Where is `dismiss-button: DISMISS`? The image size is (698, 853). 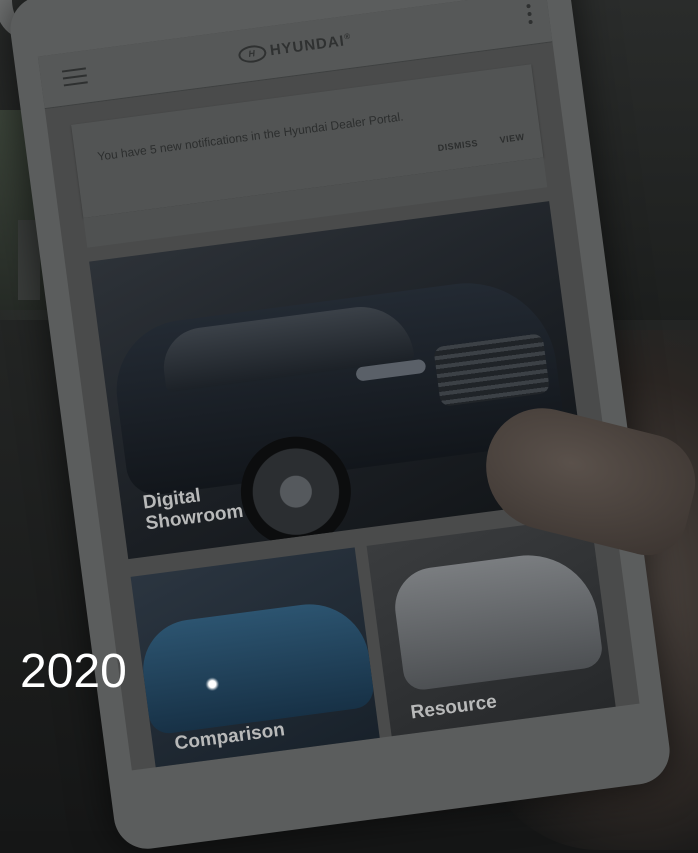
dismiss-button: DISMISS is located at coordinates (457, 145).